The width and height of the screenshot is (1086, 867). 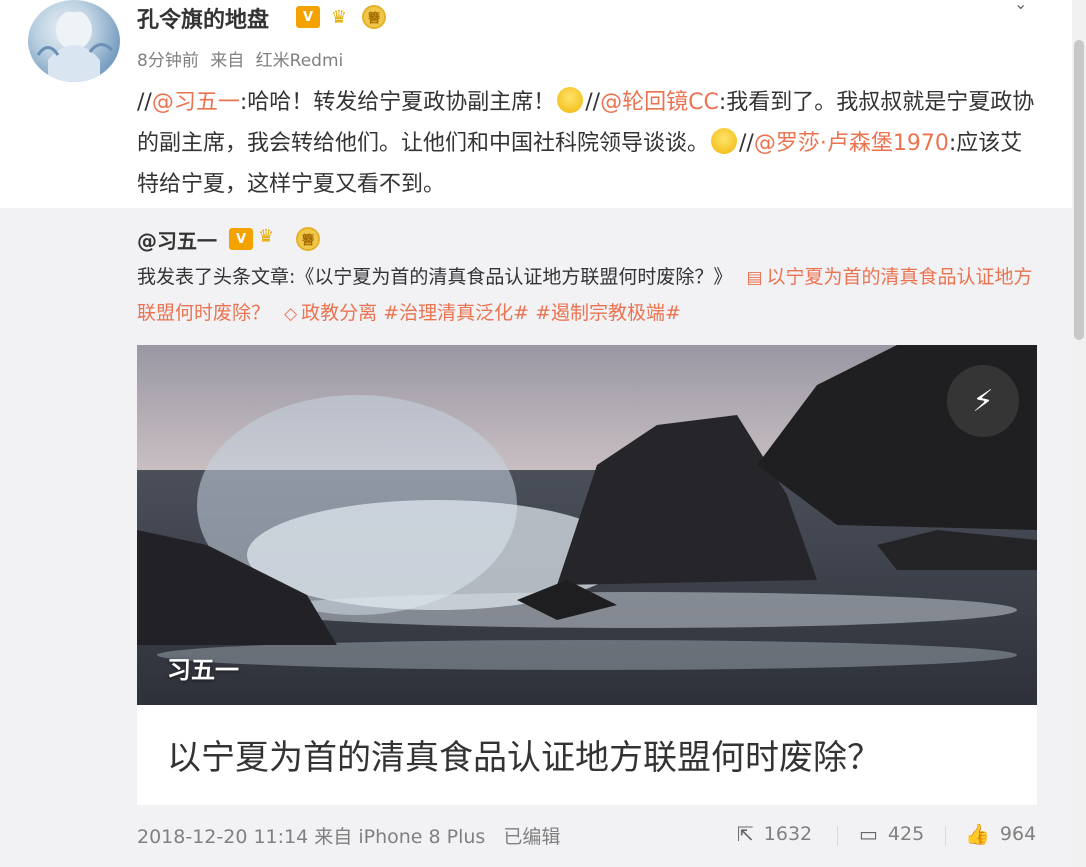 What do you see at coordinates (456, 313) in the screenshot?
I see `hashtag-link: #治理清真泛化#` at bounding box center [456, 313].